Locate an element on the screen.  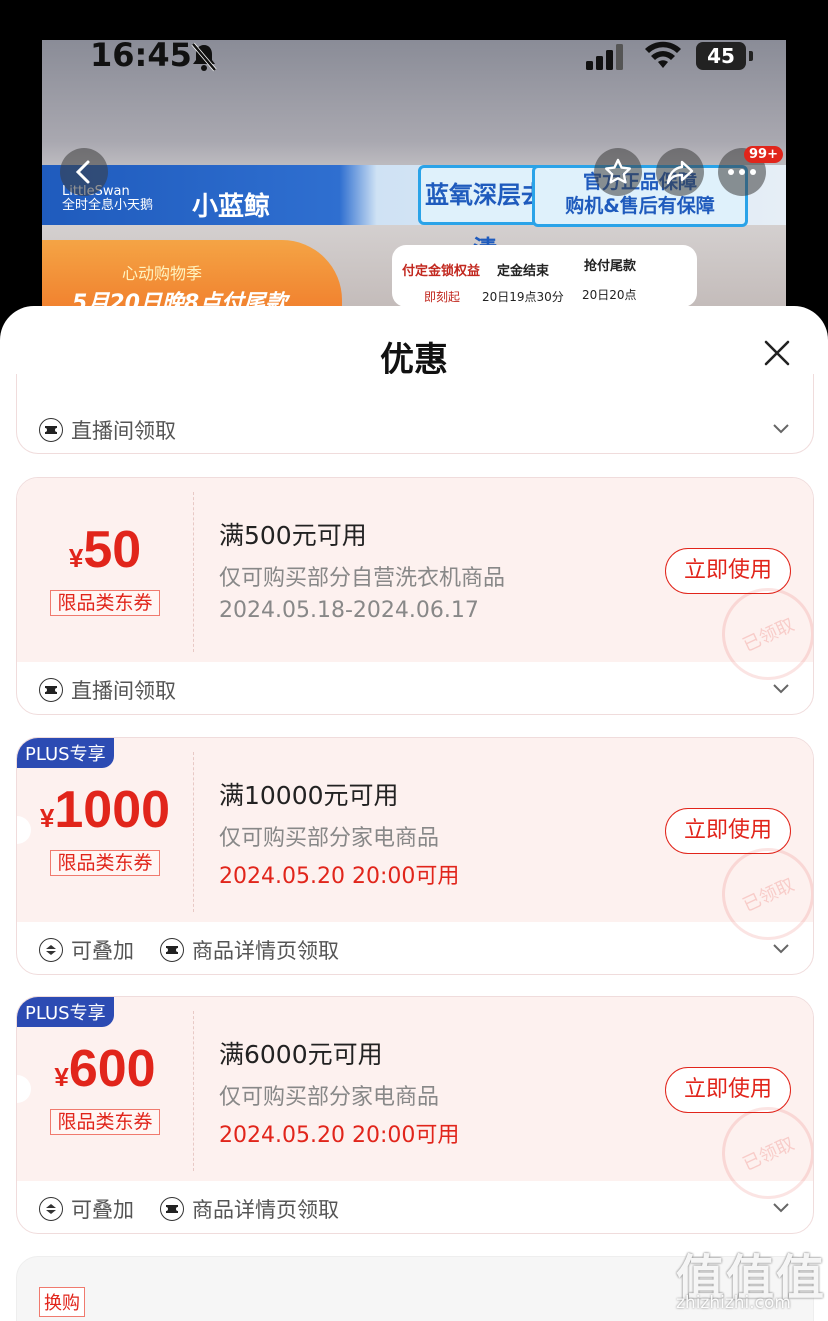
battery-tip is located at coordinates (751, 56).